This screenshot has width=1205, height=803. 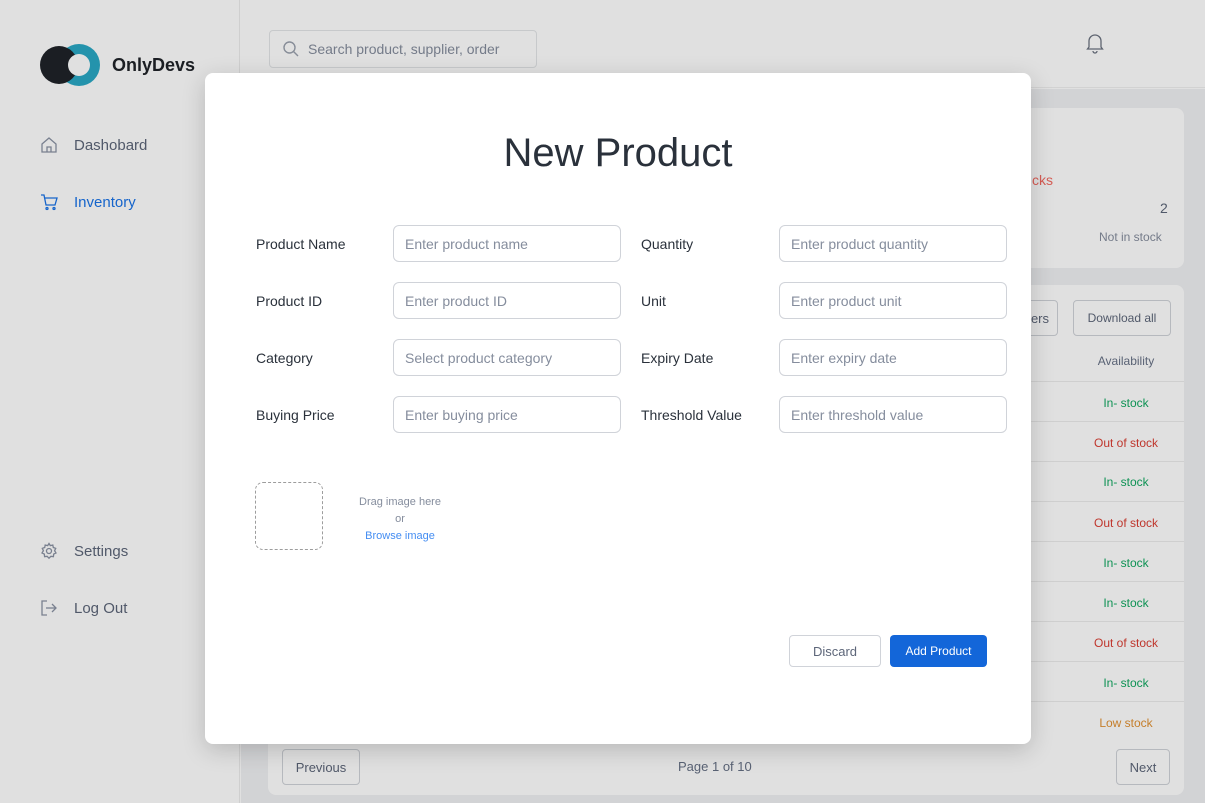 What do you see at coordinates (507, 414) in the screenshot?
I see `buying-price-input` at bounding box center [507, 414].